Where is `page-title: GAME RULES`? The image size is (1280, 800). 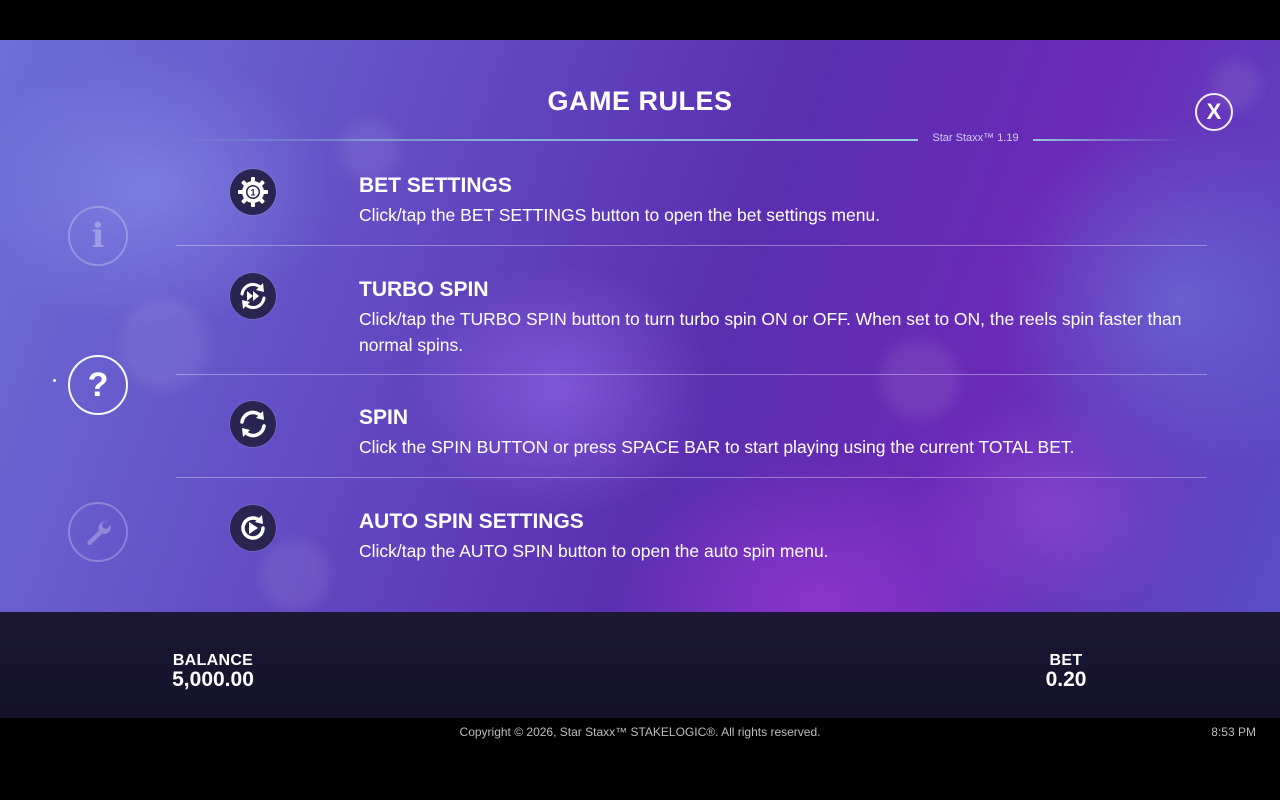 page-title: GAME RULES is located at coordinates (640, 101).